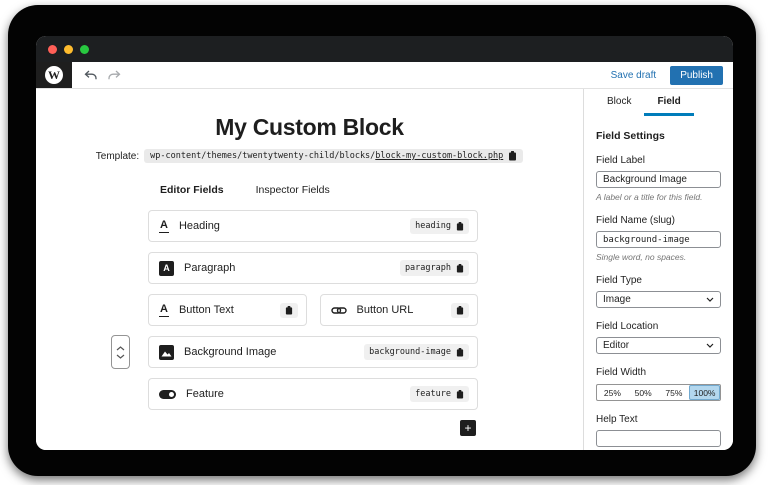 The image size is (768, 485). What do you see at coordinates (616, 345) in the screenshot?
I see `field-location-value: Editor` at bounding box center [616, 345].